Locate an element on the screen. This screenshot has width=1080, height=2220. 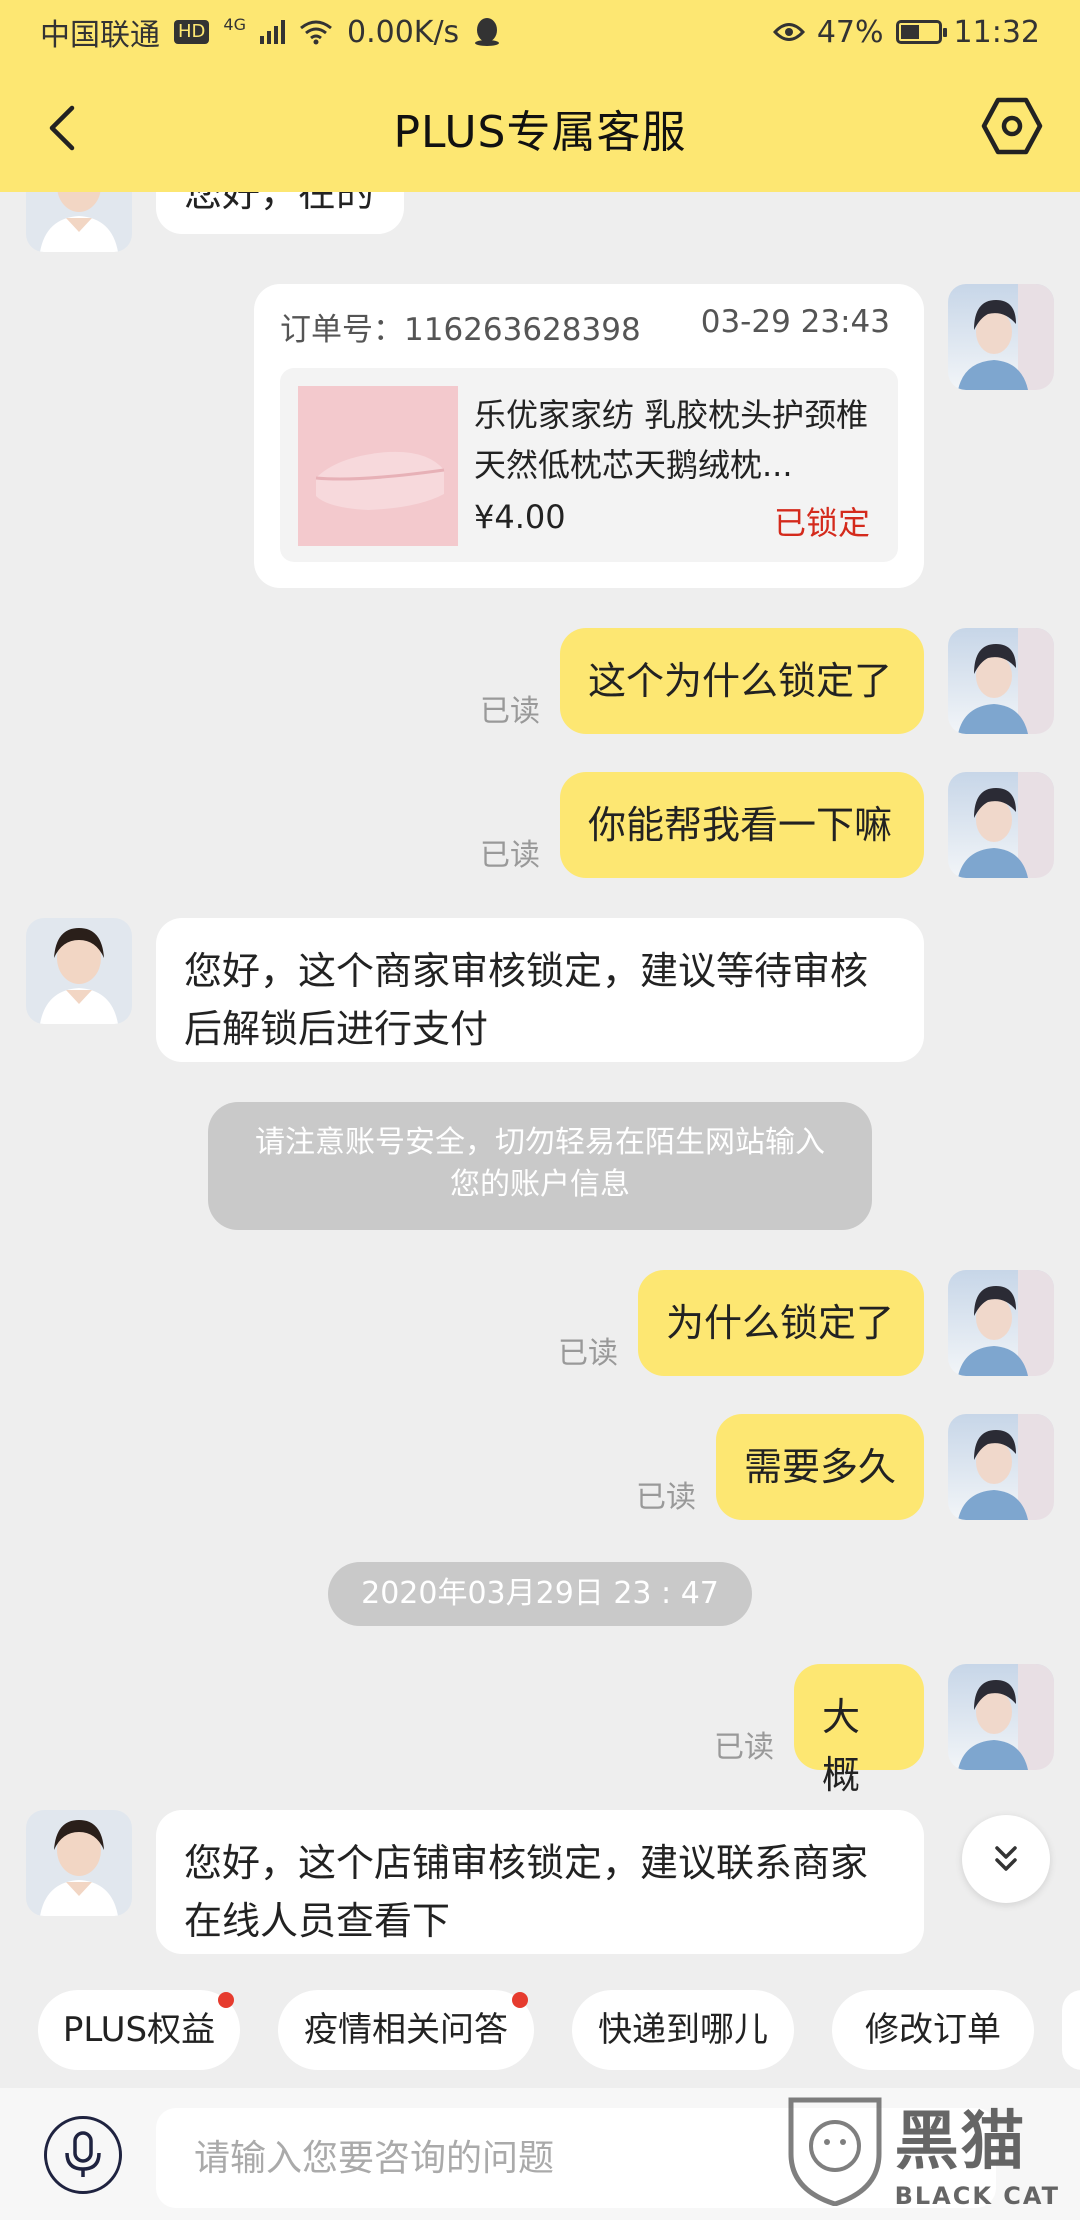
voice-button is located at coordinates (83, 2155).